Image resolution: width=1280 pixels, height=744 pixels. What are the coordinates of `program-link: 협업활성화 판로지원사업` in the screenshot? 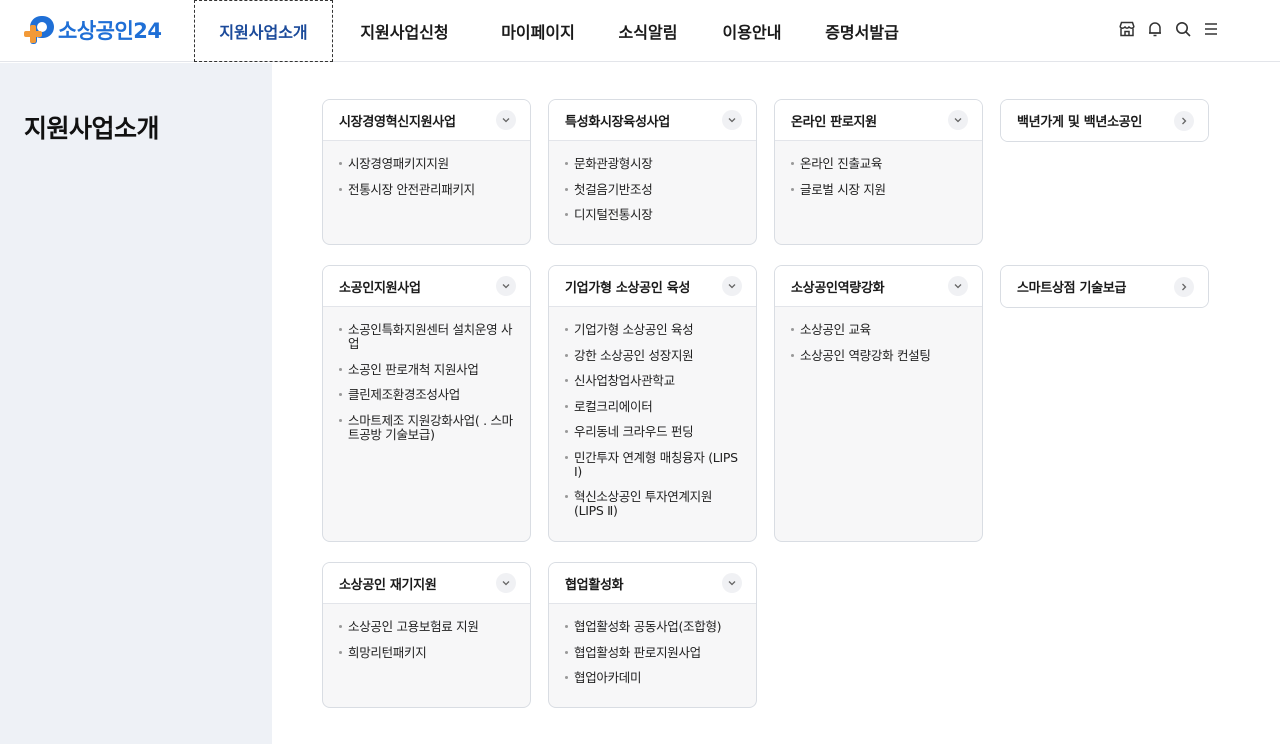 It's located at (653, 652).